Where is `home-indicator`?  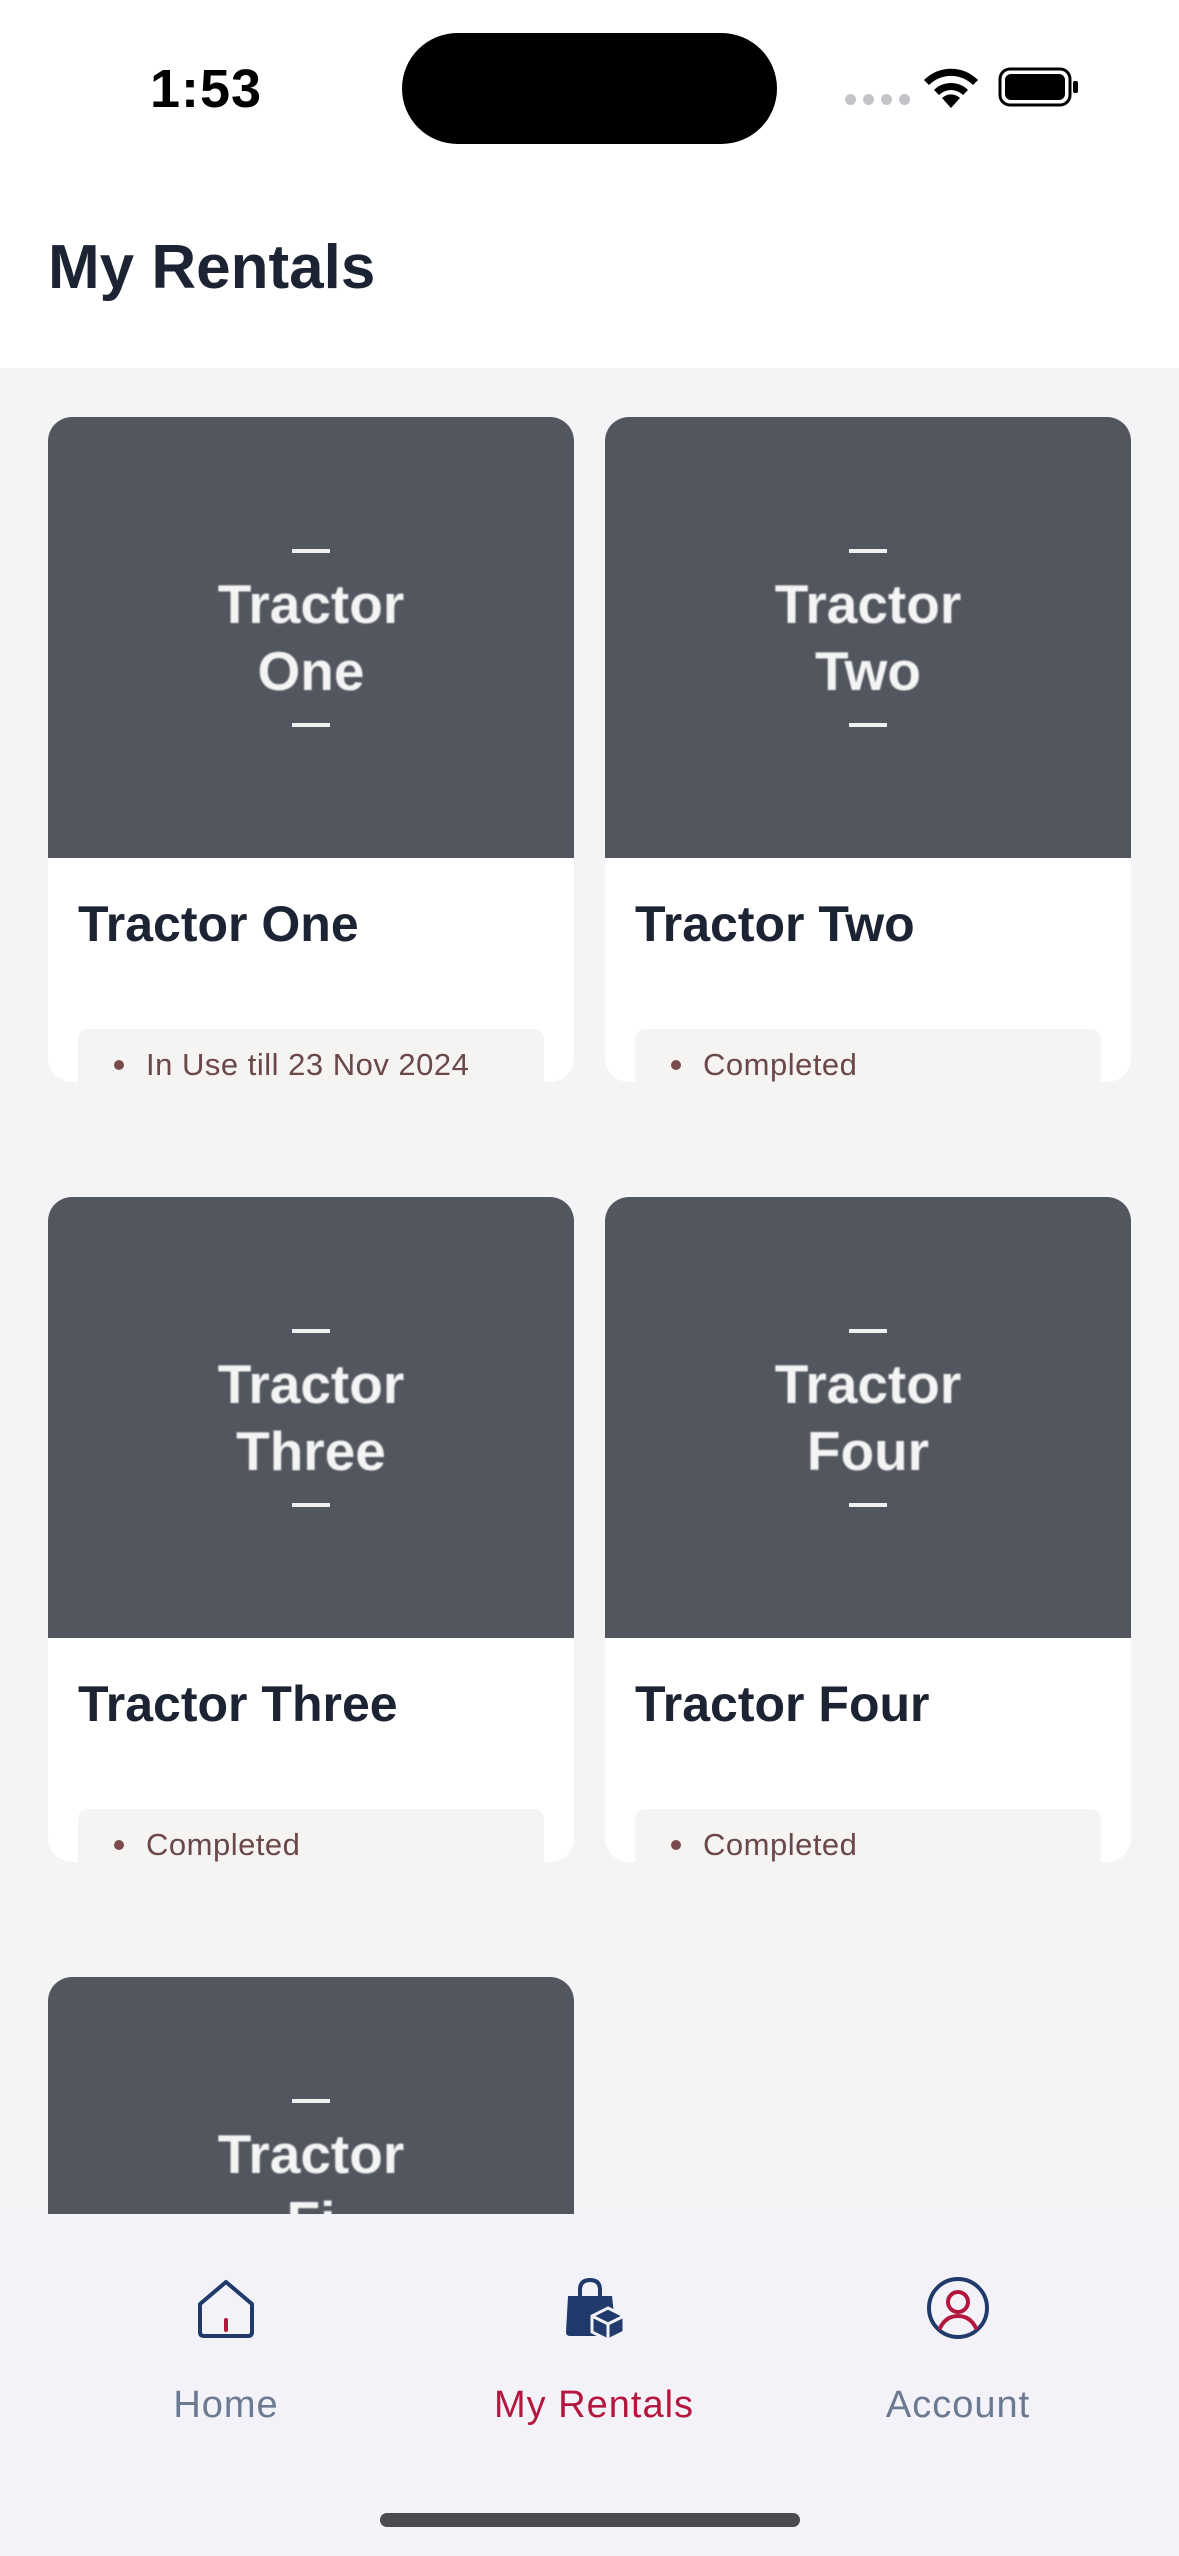
home-indicator is located at coordinates (590, 2520).